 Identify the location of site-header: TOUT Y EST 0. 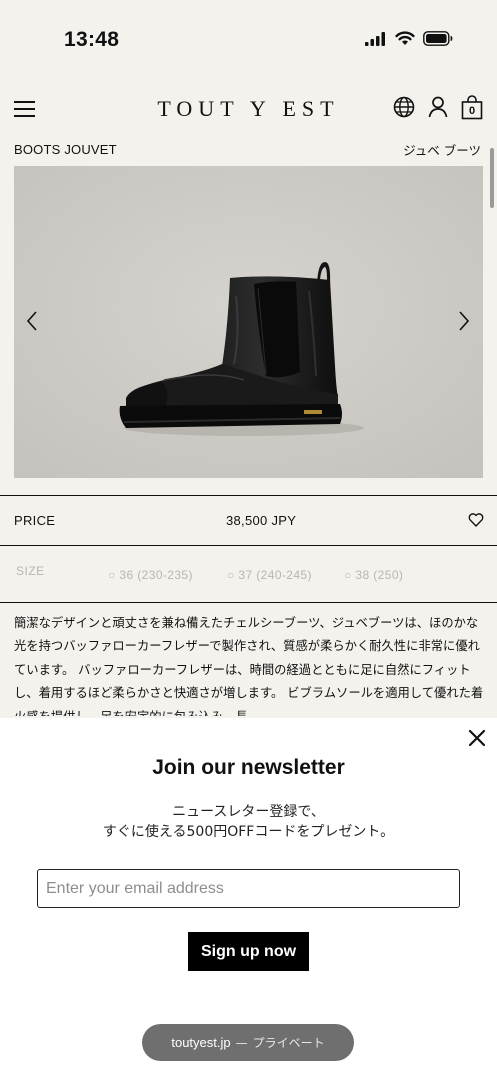
(248, 110).